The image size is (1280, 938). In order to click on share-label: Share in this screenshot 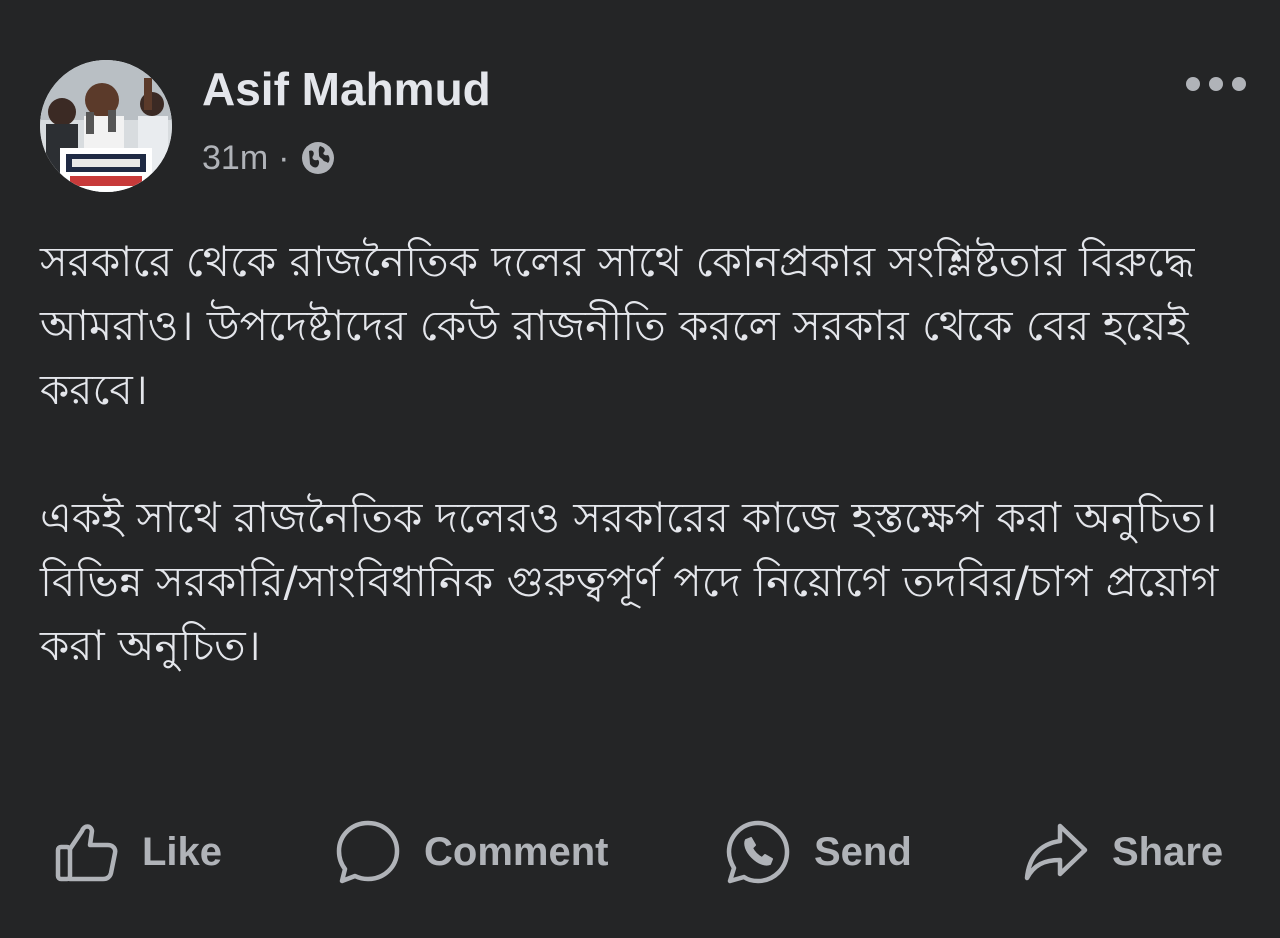, I will do `click(1168, 851)`.